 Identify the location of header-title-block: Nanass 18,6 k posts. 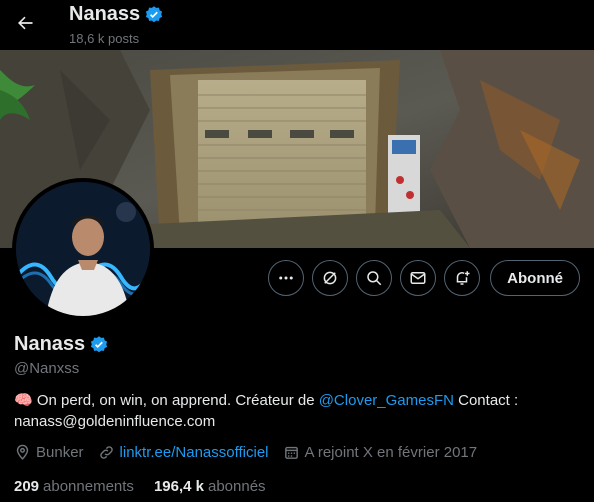
(116, 24).